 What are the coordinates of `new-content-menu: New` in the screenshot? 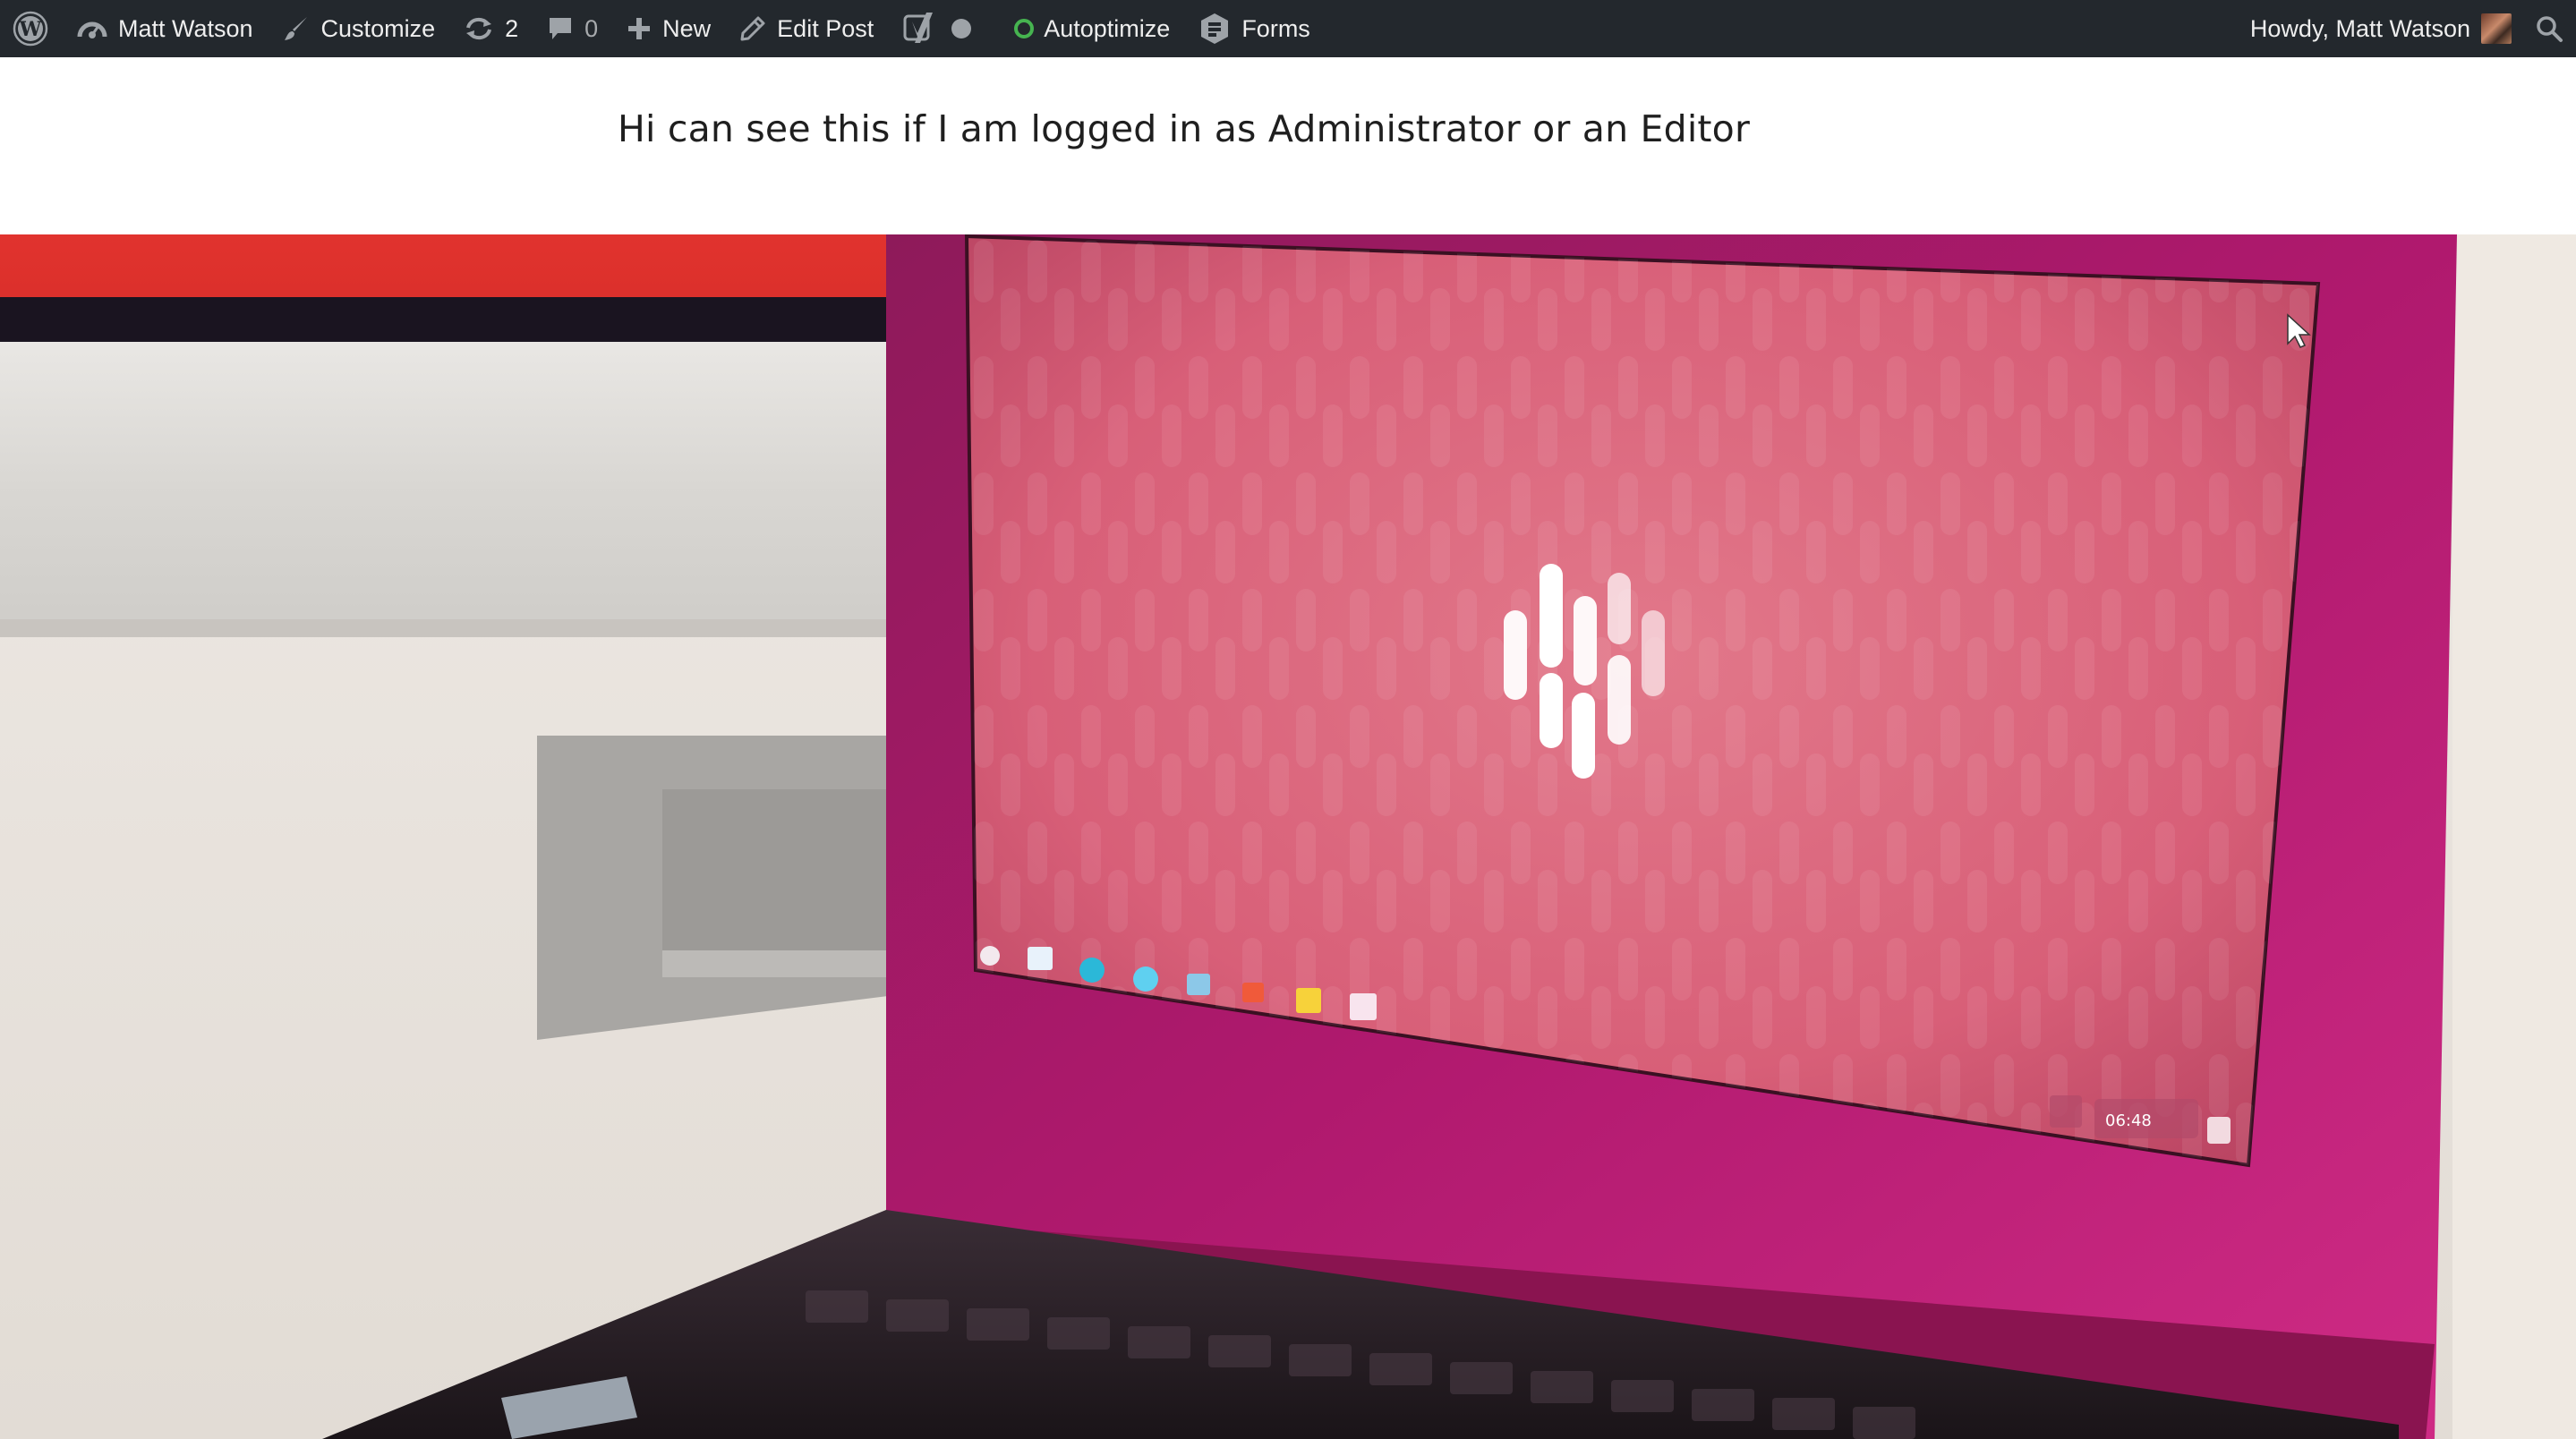 It's located at (668, 28).